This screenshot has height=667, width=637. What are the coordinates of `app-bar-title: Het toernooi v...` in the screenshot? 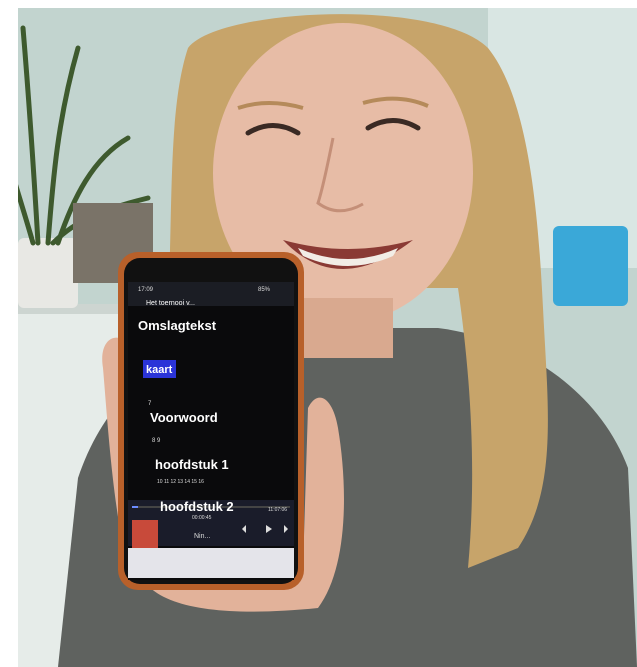 It's located at (170, 303).